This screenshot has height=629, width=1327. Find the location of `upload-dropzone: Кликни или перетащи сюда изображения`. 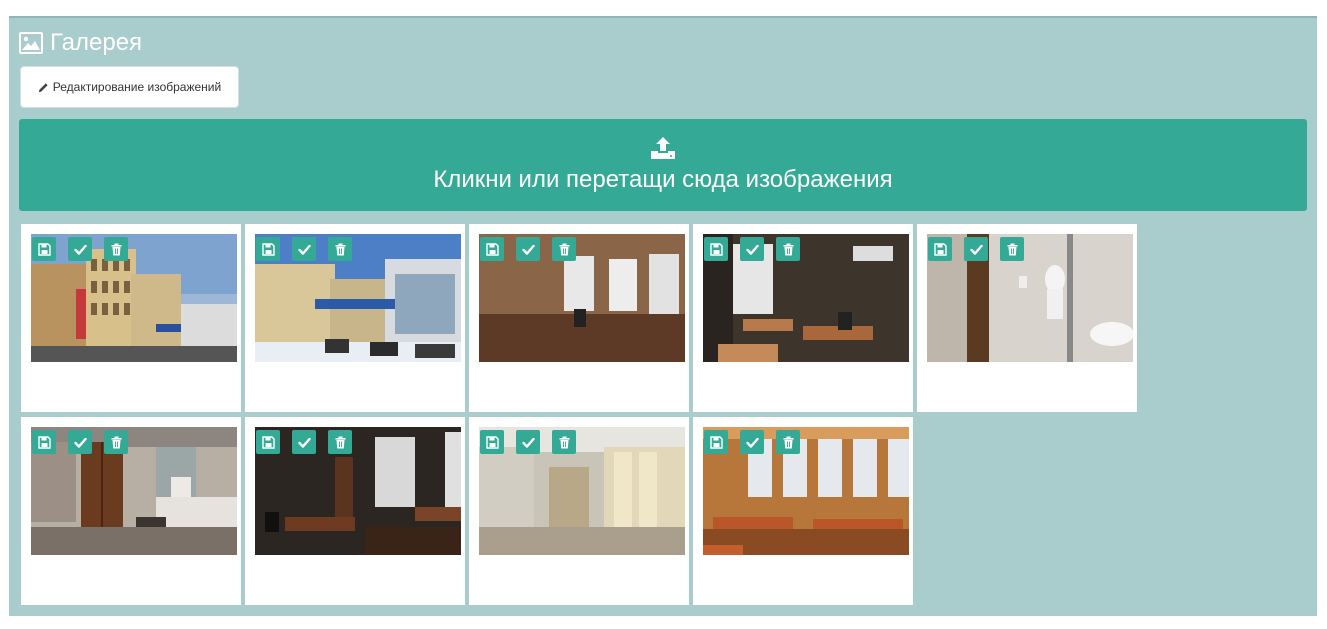

upload-dropzone: Кликни или перетащи сюда изображения is located at coordinates (663, 165).